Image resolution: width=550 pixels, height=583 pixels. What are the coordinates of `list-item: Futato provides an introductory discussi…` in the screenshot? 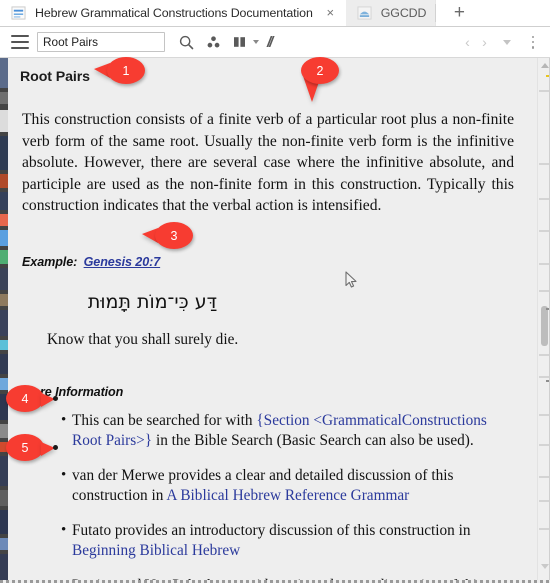 It's located at (286, 541).